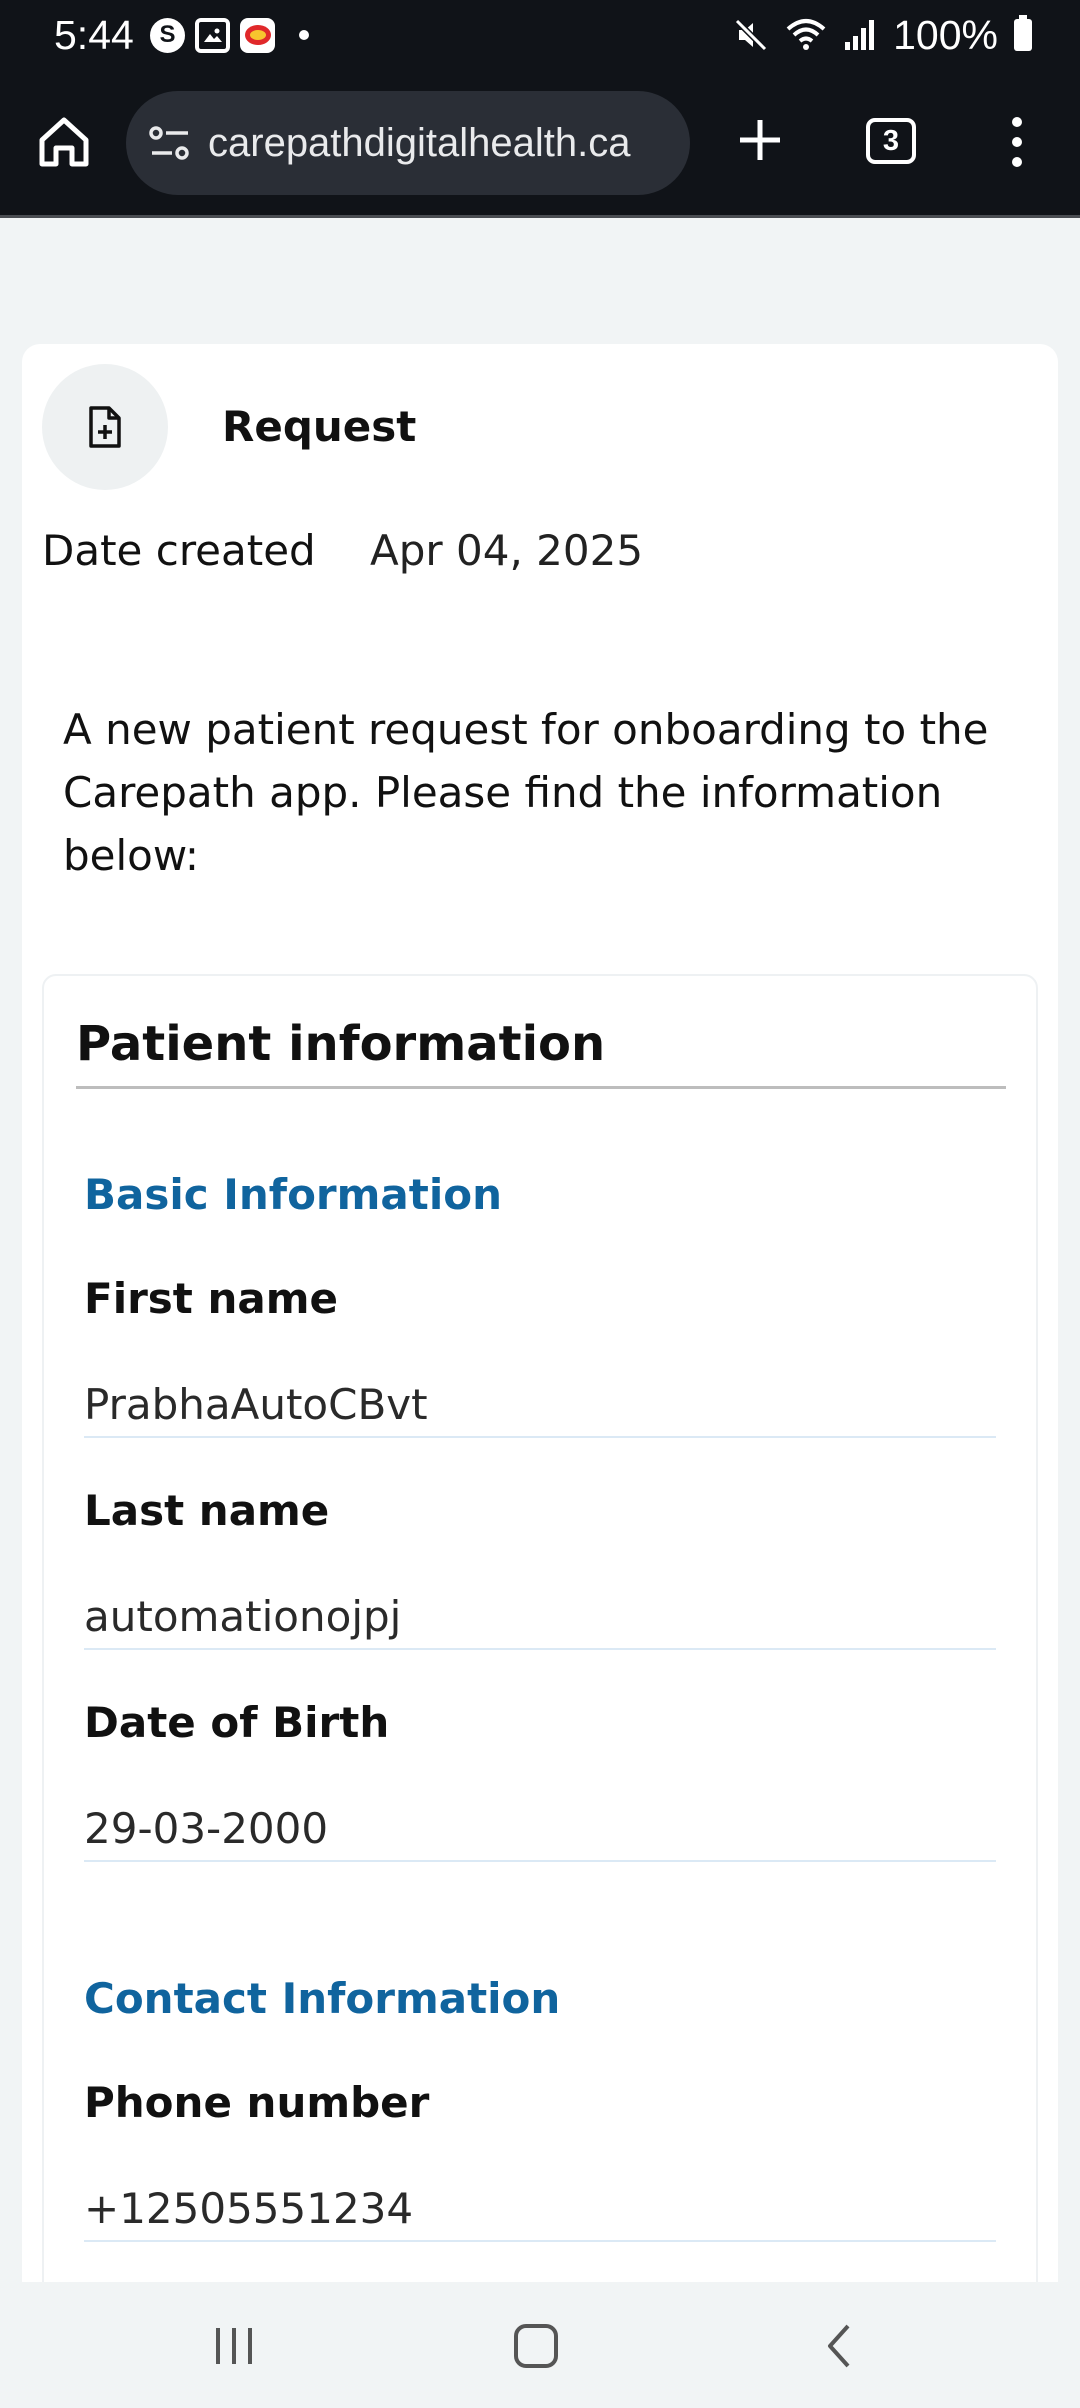 This screenshot has width=1080, height=2408. What do you see at coordinates (319, 426) in the screenshot?
I see `request-title: Request` at bounding box center [319, 426].